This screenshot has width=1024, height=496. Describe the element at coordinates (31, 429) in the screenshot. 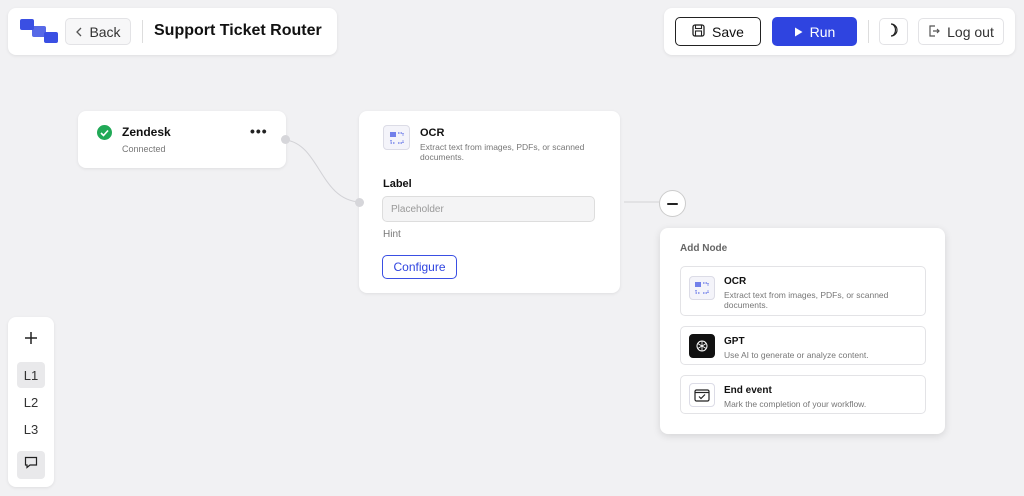

I see `level-button-l3: L3` at that location.